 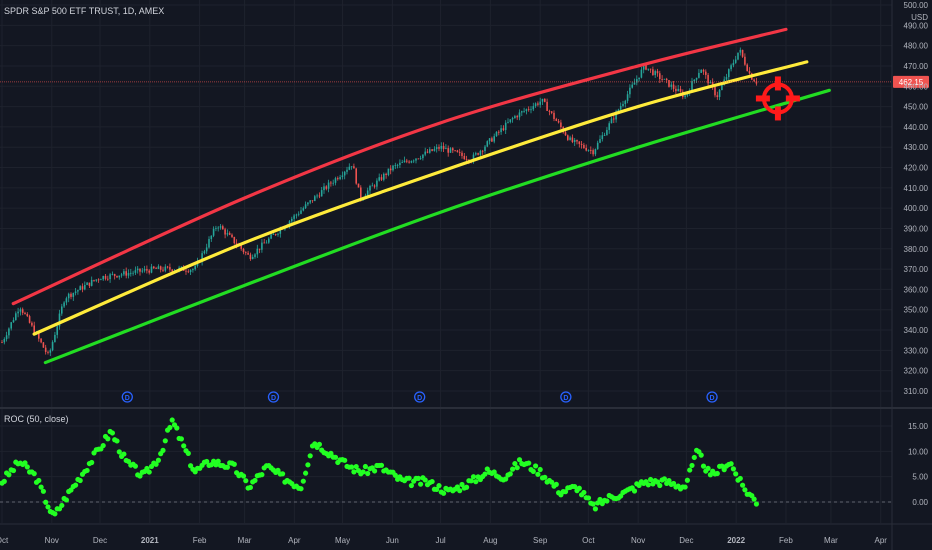 What do you see at coordinates (916, 289) in the screenshot?
I see `y-tick-label: 360.00` at bounding box center [916, 289].